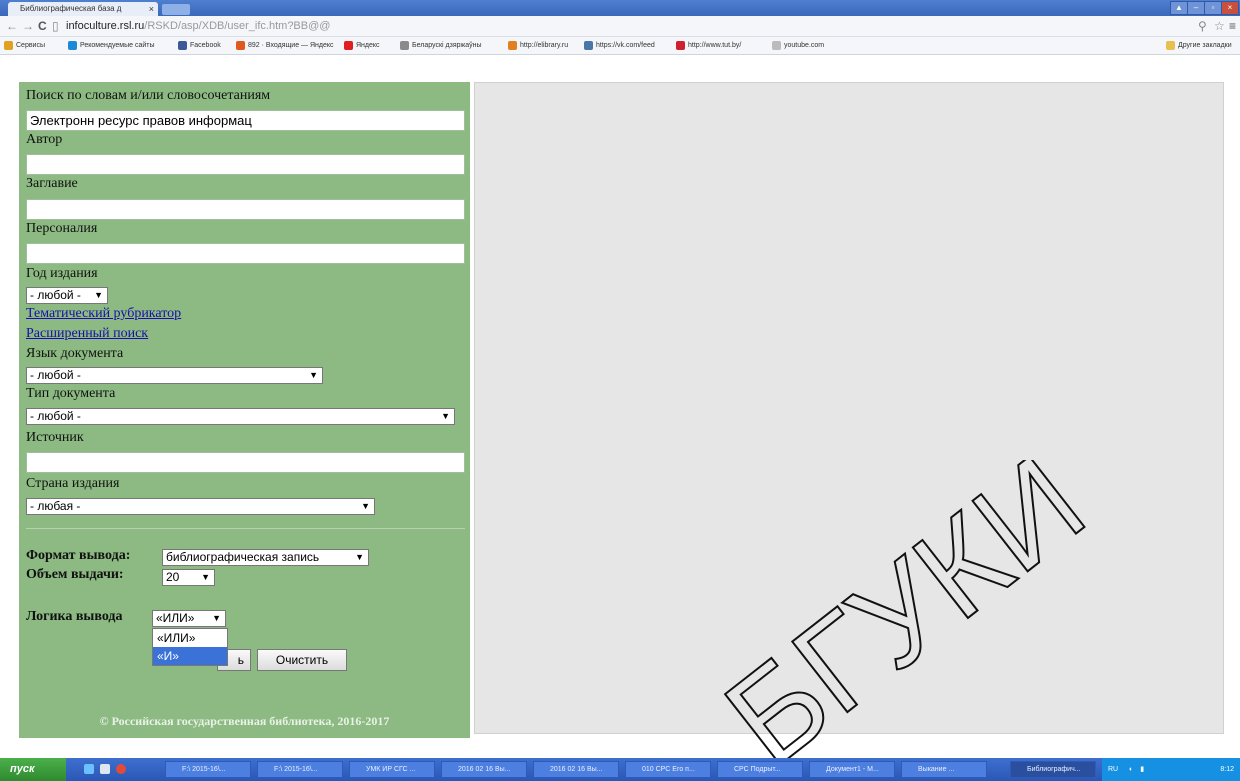 The height and width of the screenshot is (781, 1240). Describe the element at coordinates (189, 618) in the screenshot. I see `logic-select: «ИЛИ» ▼` at that location.